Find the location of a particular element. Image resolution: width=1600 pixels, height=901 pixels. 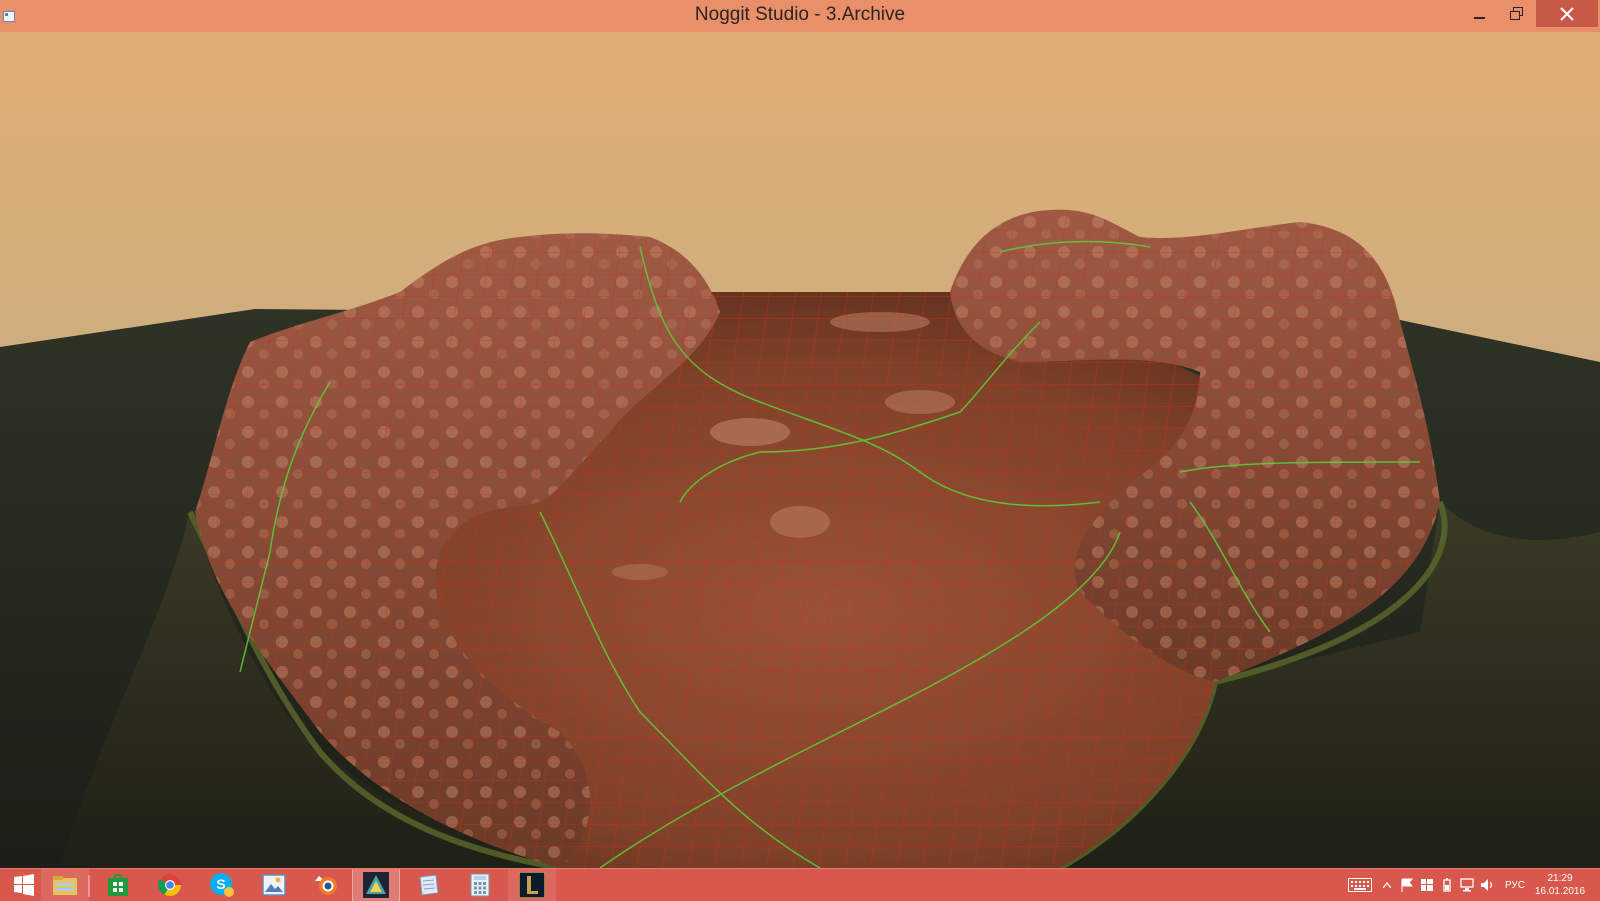

network-icon is located at coordinates (1467, 885).